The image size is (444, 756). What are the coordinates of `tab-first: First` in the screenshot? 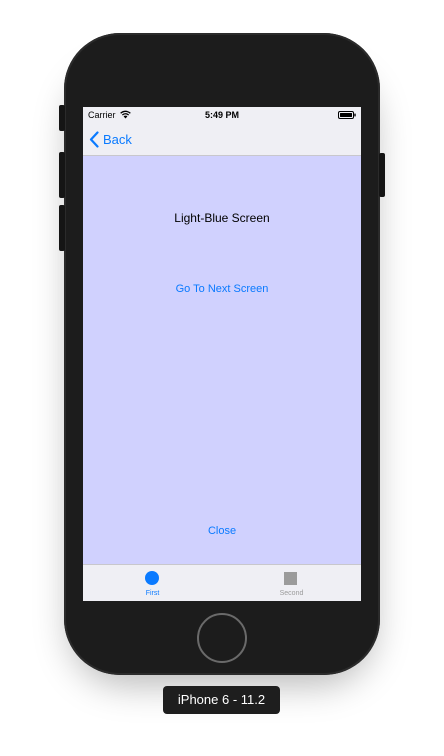 It's located at (152, 583).